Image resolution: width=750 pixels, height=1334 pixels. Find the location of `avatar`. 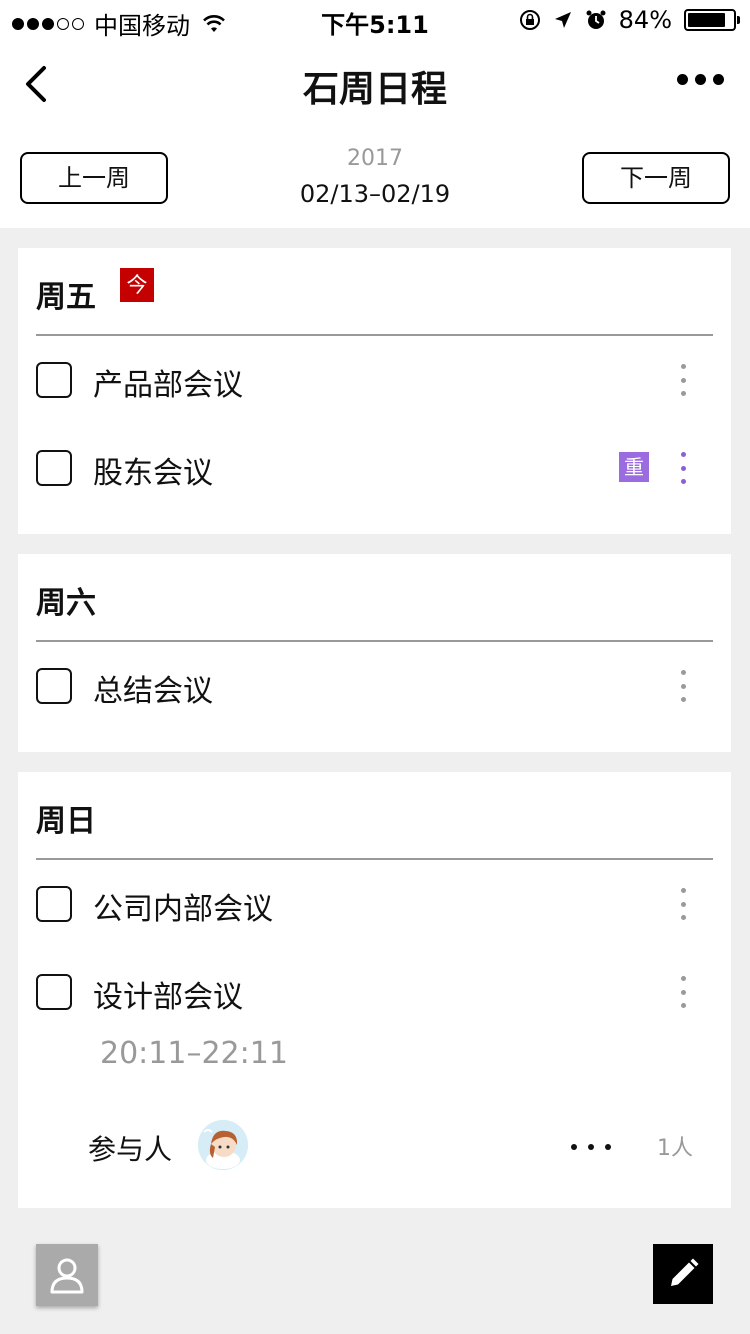

avatar is located at coordinates (223, 1145).